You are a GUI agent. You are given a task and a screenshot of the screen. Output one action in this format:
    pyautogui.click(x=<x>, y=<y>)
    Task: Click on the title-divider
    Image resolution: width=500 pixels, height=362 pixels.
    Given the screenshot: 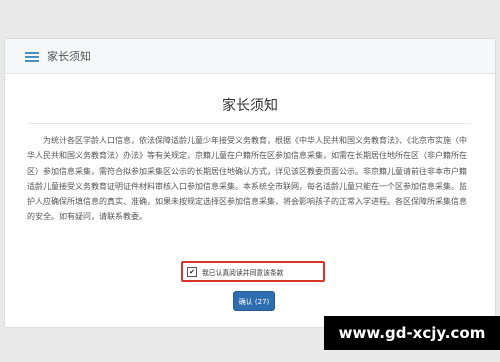 What is the action you would take?
    pyautogui.click(x=250, y=123)
    